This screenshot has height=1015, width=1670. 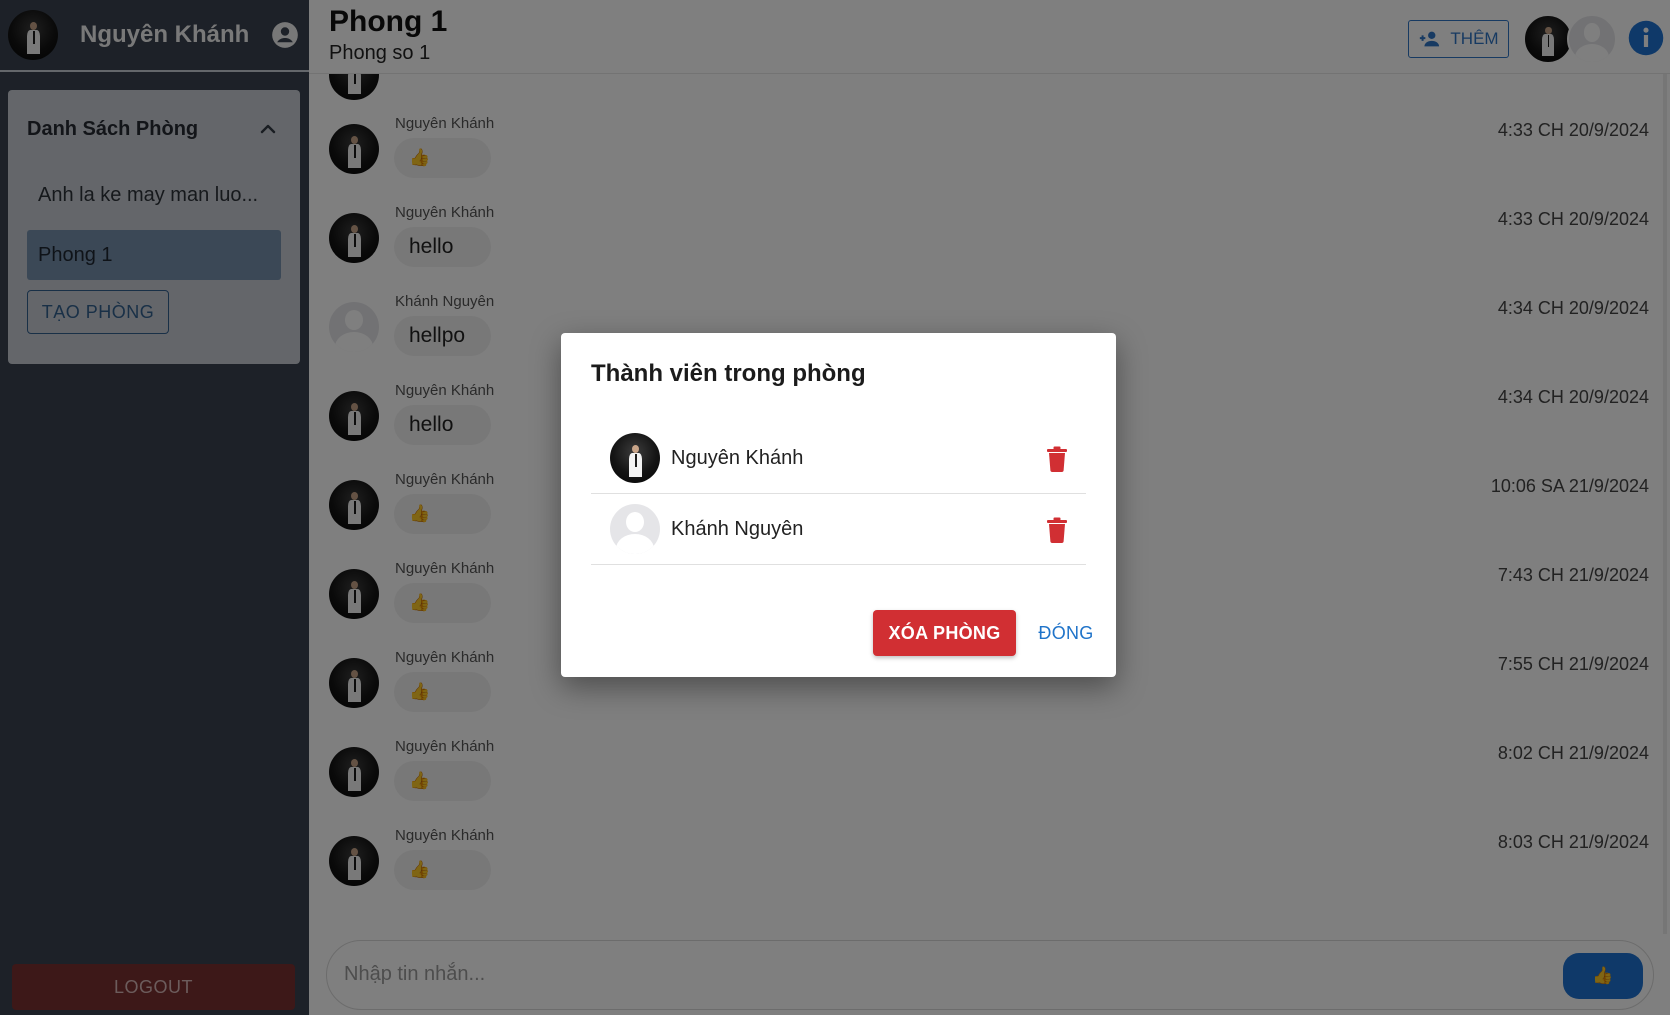 I want to click on member-row: Nguyên Khánh, so click(x=838, y=458).